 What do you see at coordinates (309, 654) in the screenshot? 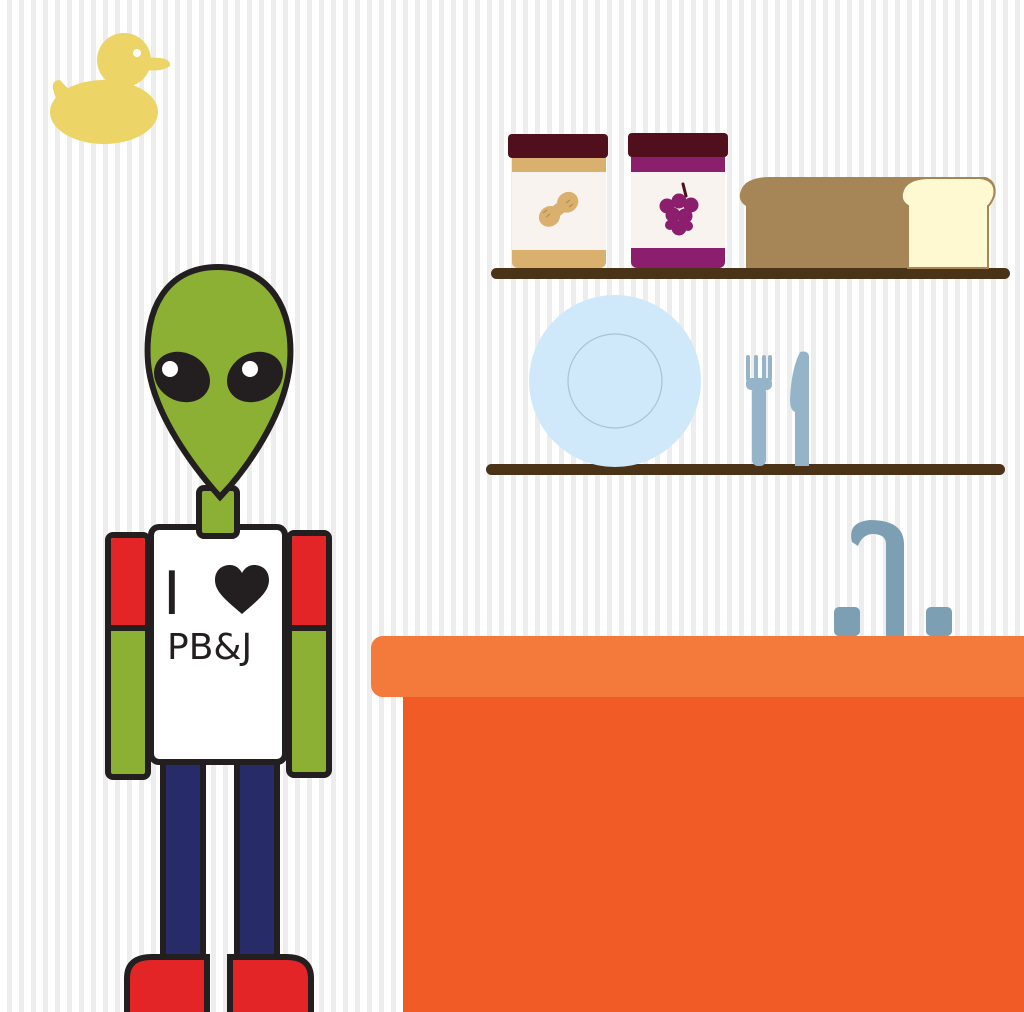
I see `right-arm` at bounding box center [309, 654].